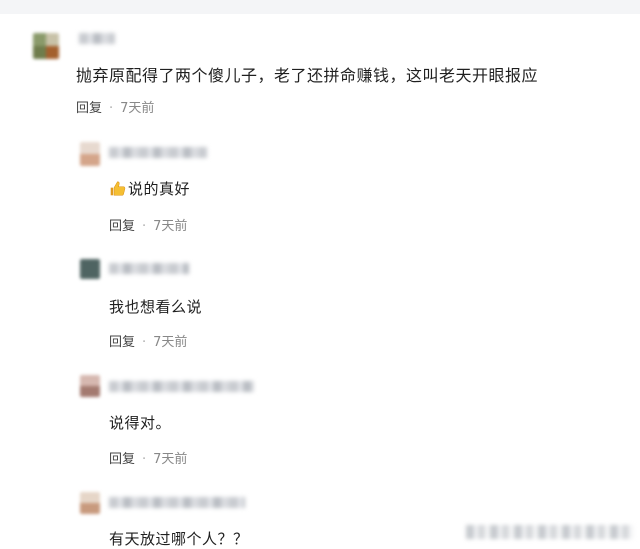  Describe the element at coordinates (320, 7) in the screenshot. I see `top-band` at that location.